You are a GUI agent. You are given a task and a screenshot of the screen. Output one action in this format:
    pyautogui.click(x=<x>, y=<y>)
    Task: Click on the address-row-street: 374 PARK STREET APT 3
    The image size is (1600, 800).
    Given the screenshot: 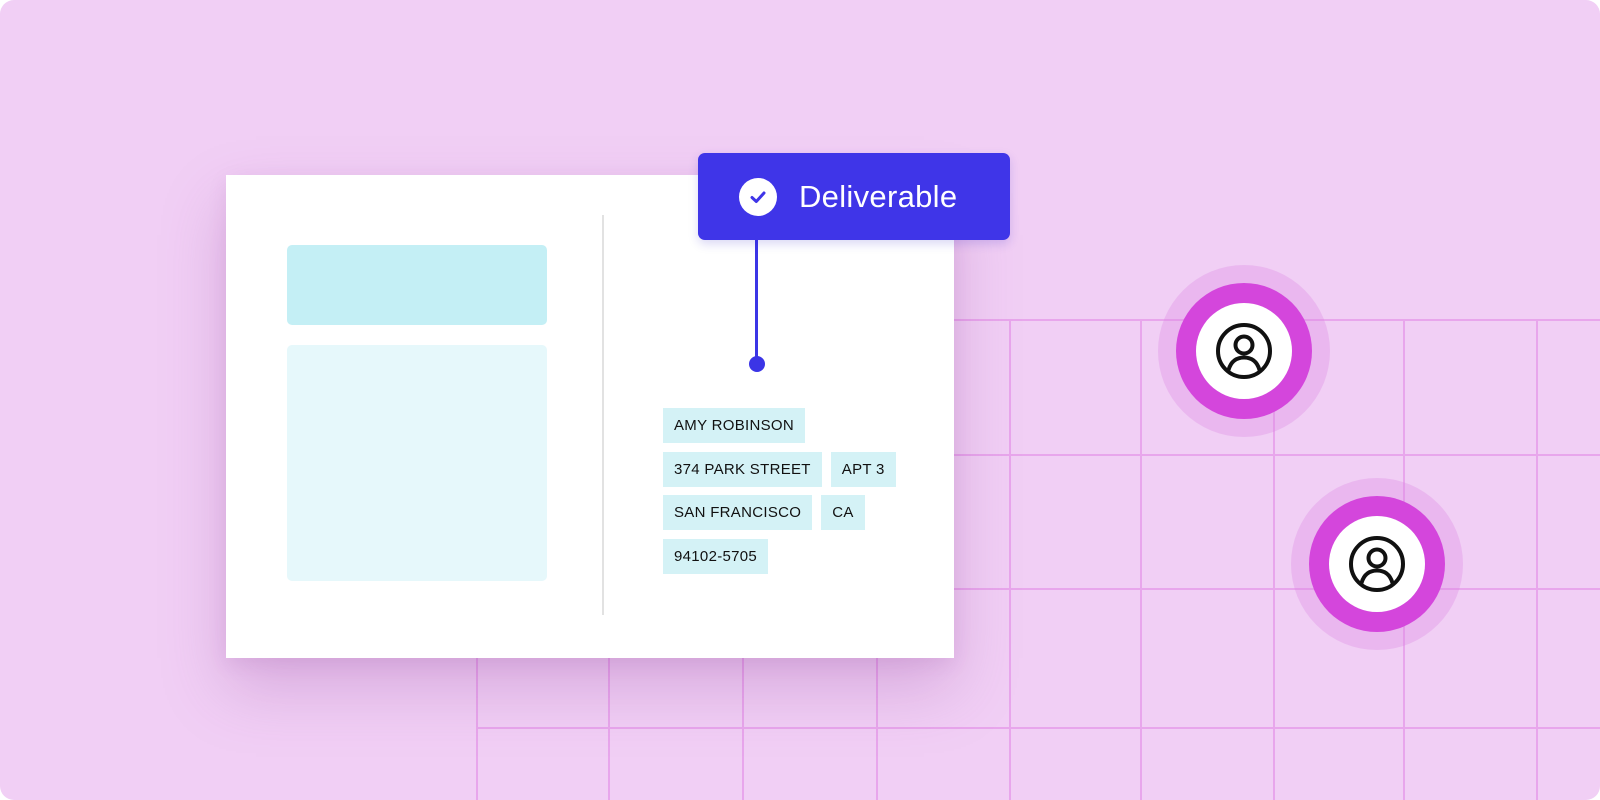 What is the action you would take?
    pyautogui.click(x=779, y=469)
    